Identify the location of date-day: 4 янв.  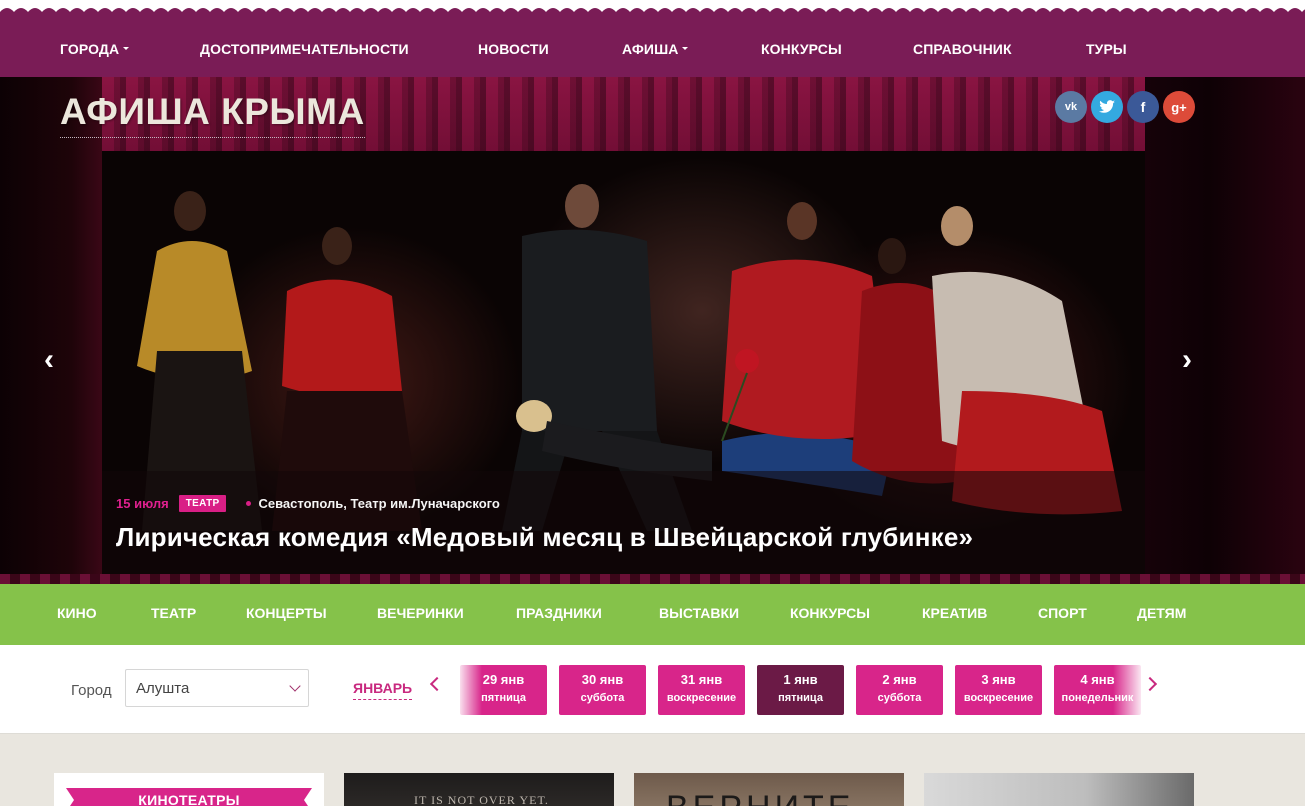
(1097, 679).